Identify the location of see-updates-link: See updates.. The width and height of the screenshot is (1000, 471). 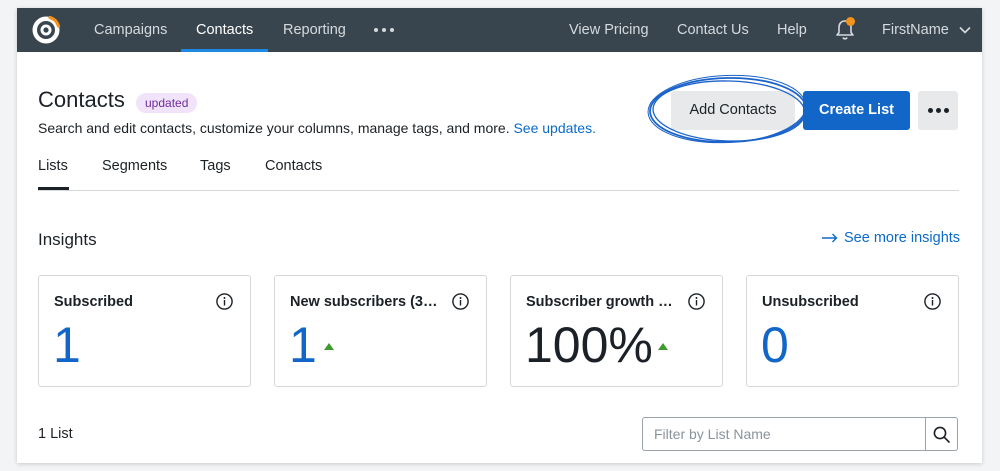
(554, 128).